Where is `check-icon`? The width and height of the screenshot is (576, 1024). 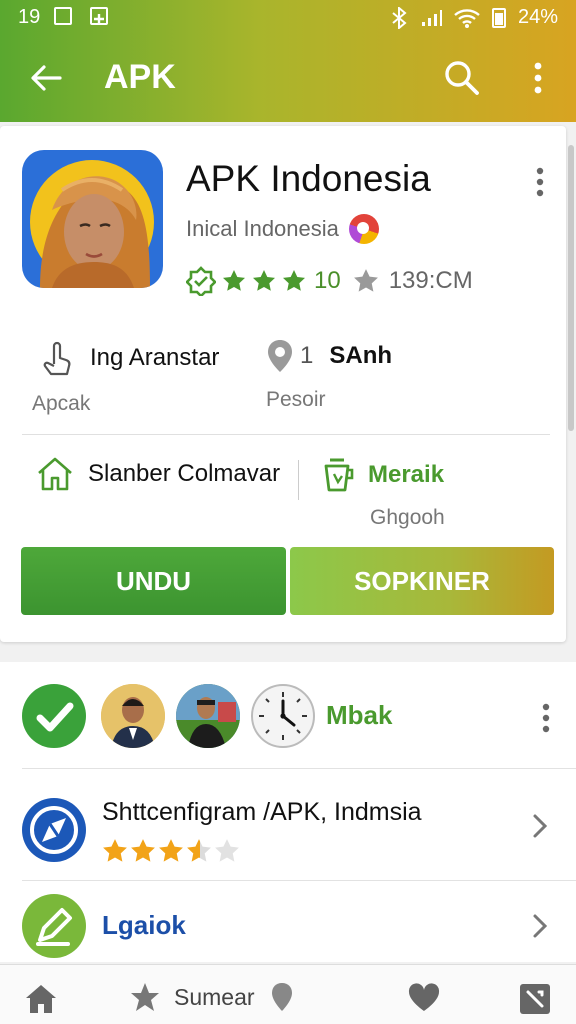 check-icon is located at coordinates (54, 716).